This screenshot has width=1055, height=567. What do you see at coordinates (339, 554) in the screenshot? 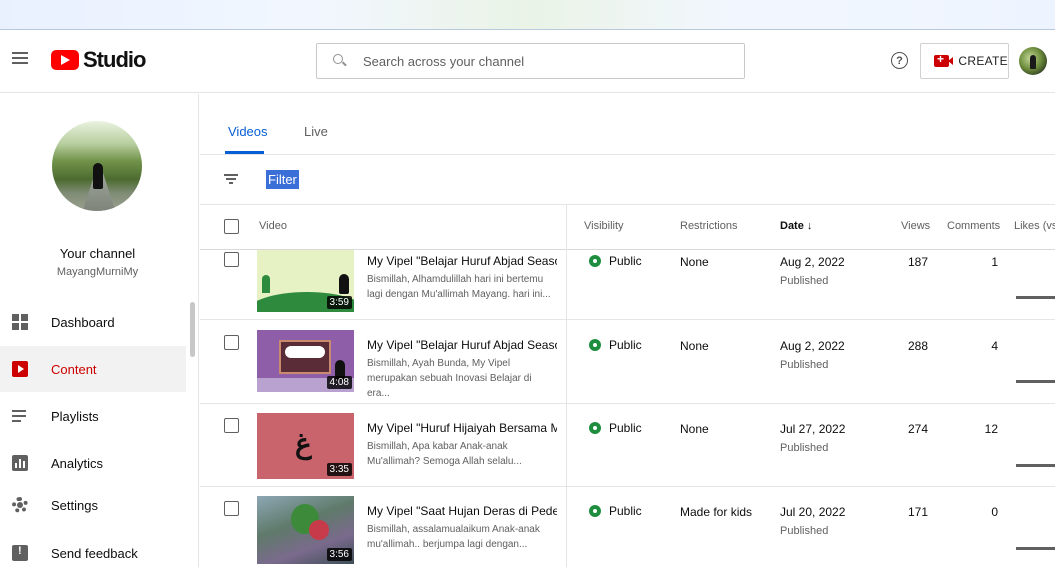
I see `video-duration: 3:56` at bounding box center [339, 554].